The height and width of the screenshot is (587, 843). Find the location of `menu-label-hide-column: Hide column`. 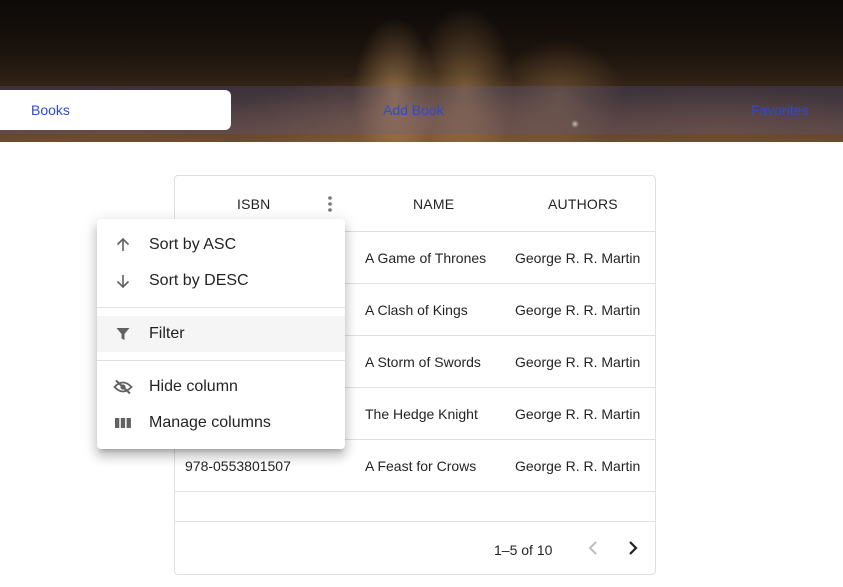

menu-label-hide-column: Hide column is located at coordinates (193, 386).